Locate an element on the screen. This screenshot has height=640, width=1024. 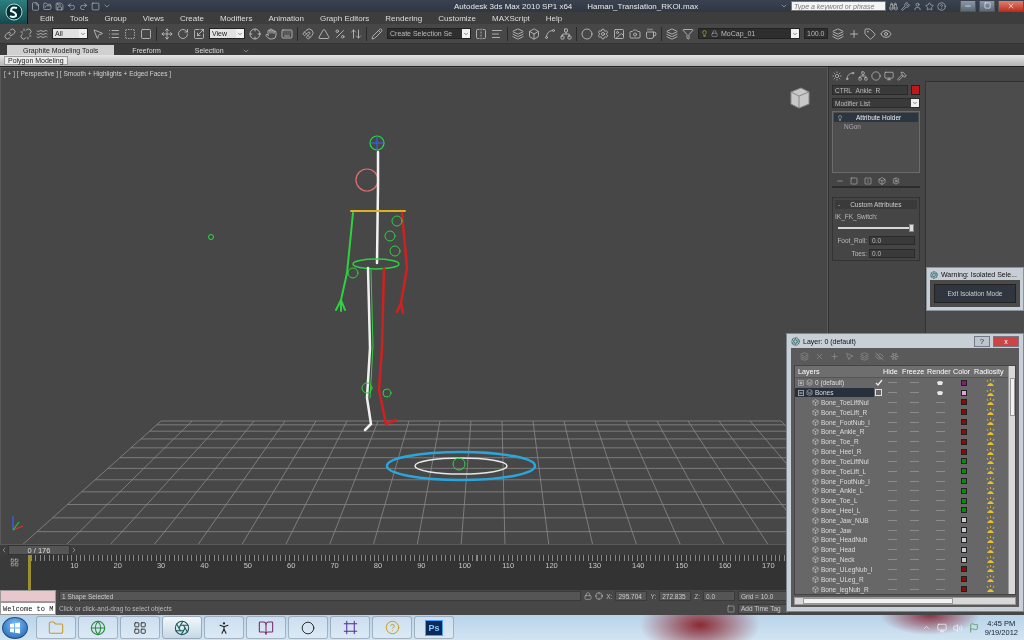
menu-item: Group is located at coordinates (115, 18).